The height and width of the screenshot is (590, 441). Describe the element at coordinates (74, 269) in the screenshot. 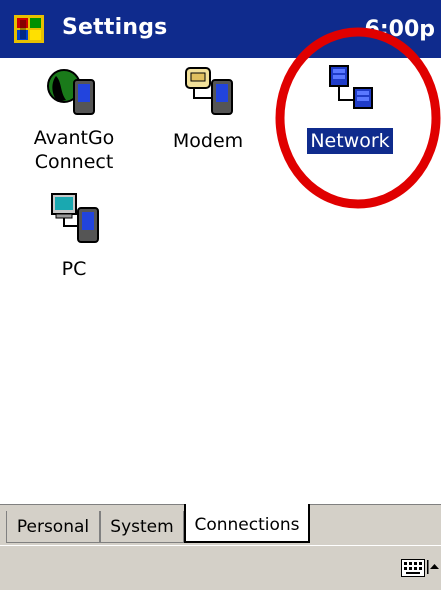

I see `app-label: PC` at that location.